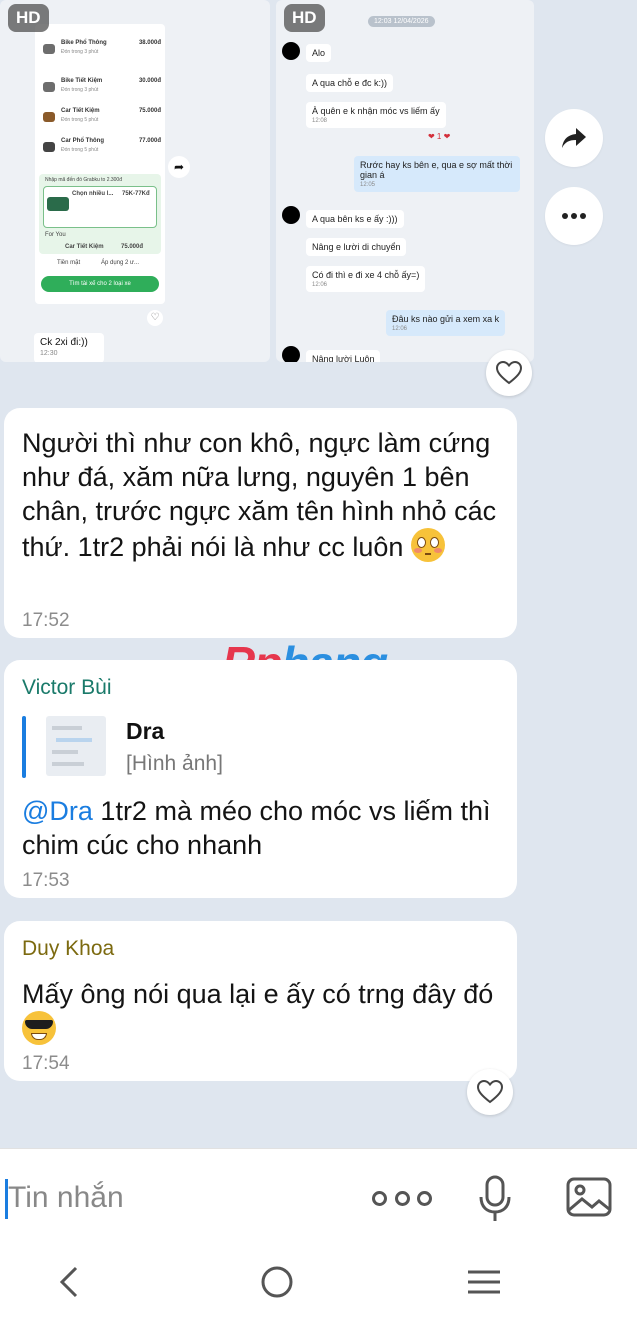 This screenshot has width=637, height=1320. I want to click on ride-price: 77.000đ, so click(149, 141).